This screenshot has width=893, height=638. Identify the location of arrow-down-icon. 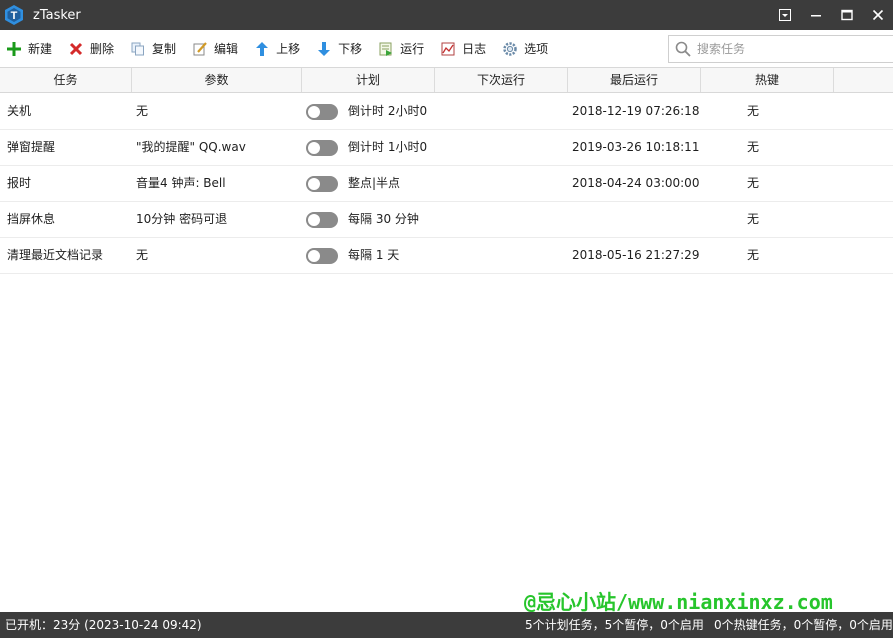
(324, 49).